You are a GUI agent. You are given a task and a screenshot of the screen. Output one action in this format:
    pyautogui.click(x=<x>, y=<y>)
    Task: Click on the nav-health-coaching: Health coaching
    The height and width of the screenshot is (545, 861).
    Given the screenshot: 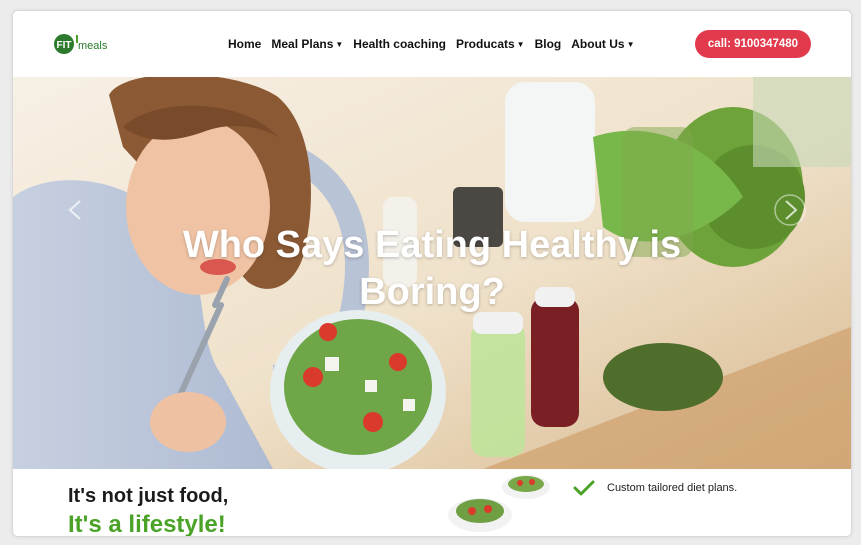 What is the action you would take?
    pyautogui.click(x=399, y=44)
    